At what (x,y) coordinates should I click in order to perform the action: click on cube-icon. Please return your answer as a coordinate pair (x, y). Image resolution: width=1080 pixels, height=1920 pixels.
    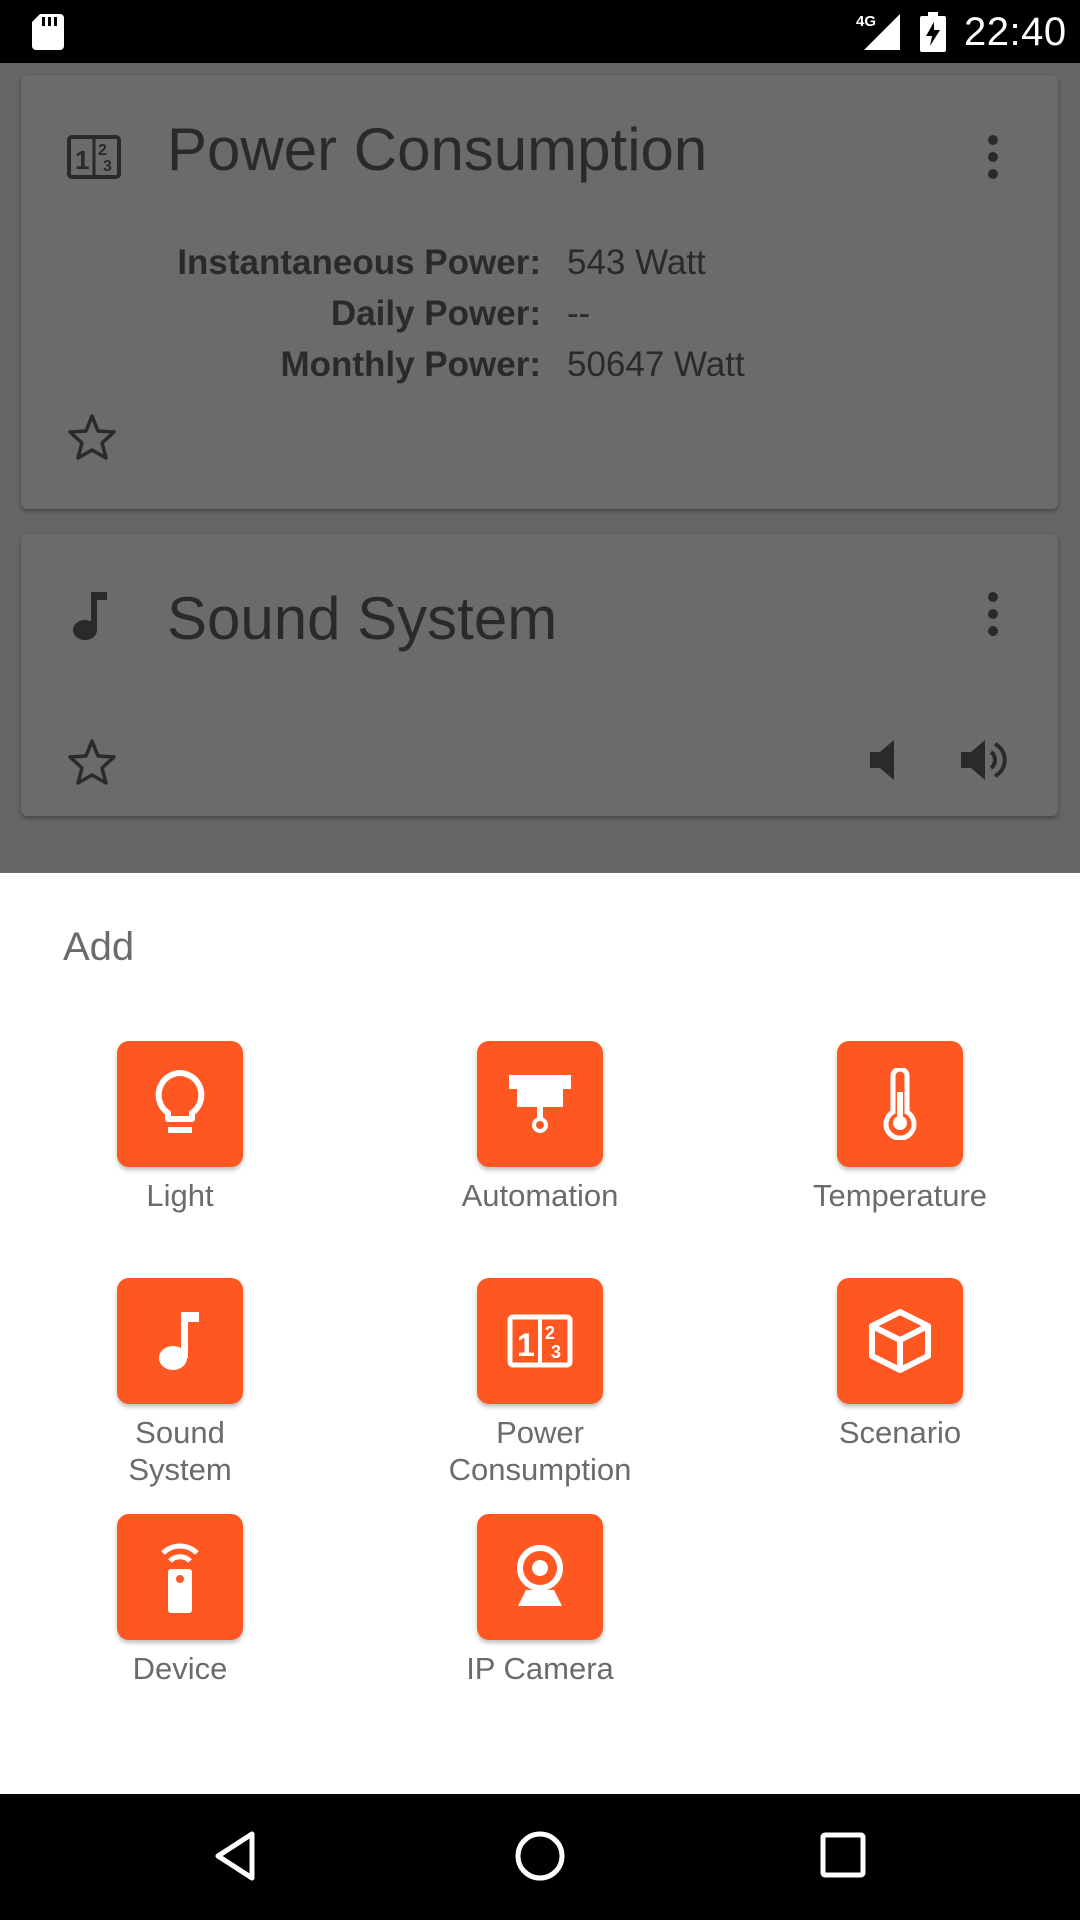
    Looking at the image, I should click on (900, 1341).